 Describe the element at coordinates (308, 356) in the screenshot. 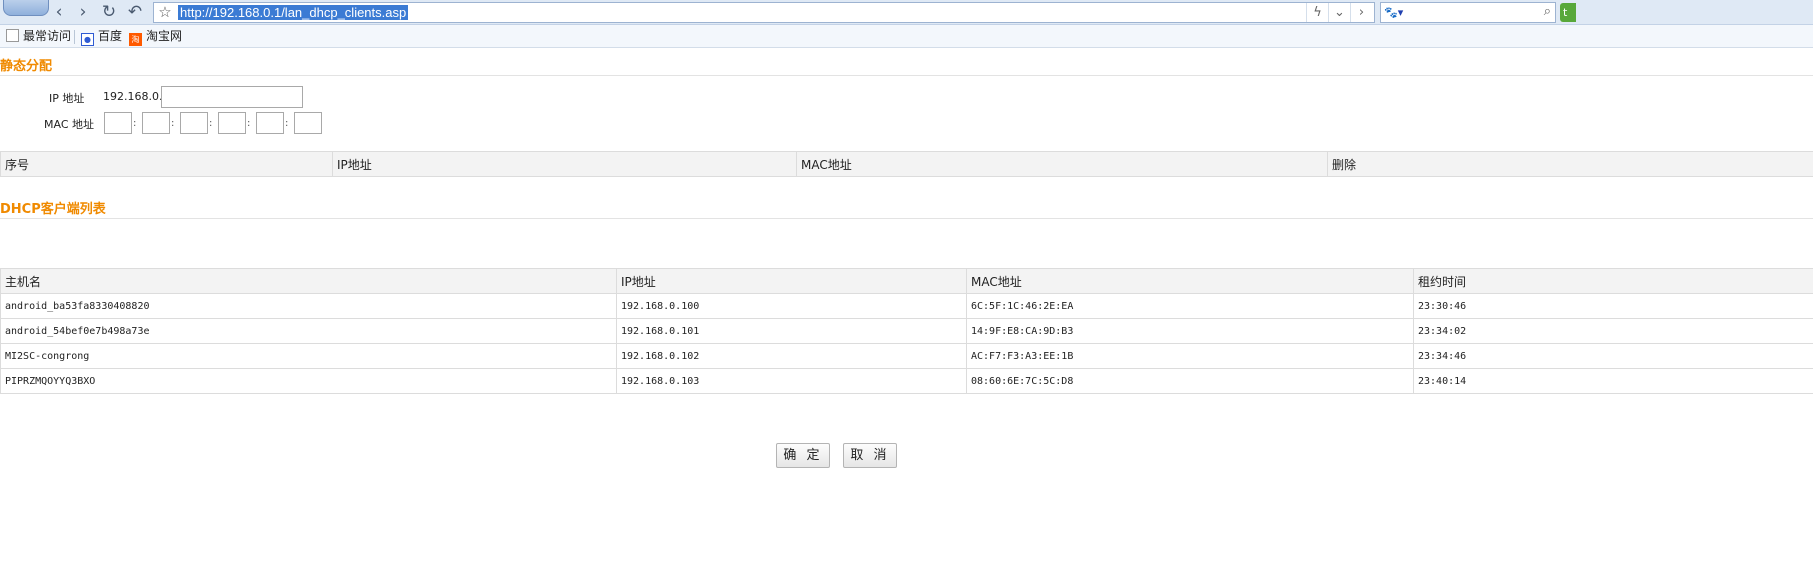

I see `cell-hostname: MI2SC-congrong` at that location.